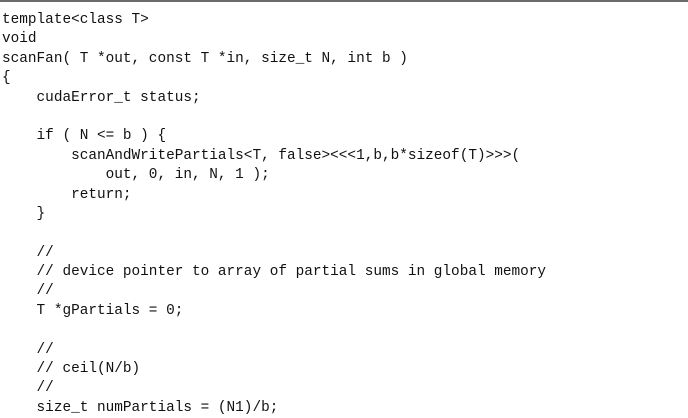 The image size is (688, 418). I want to click on code-line: out, 0, in, N, 1 );, so click(136, 175).